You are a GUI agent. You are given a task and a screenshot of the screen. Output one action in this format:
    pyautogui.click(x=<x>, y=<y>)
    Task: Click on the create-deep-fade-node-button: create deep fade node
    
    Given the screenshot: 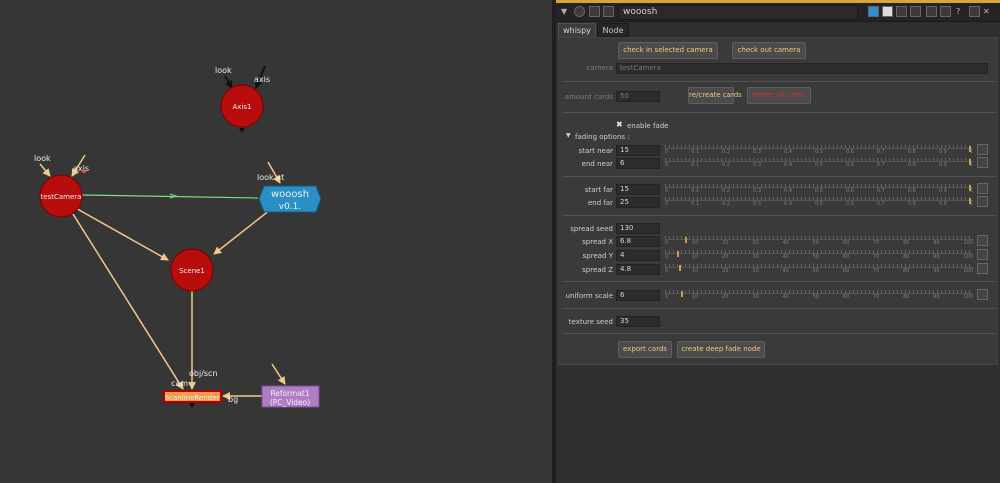 What is the action you would take?
    pyautogui.click(x=721, y=349)
    